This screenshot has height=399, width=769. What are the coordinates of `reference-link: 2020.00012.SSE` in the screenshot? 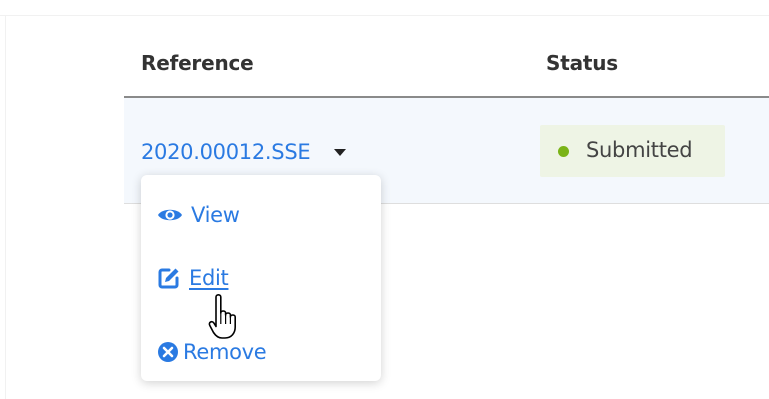 It's located at (226, 152).